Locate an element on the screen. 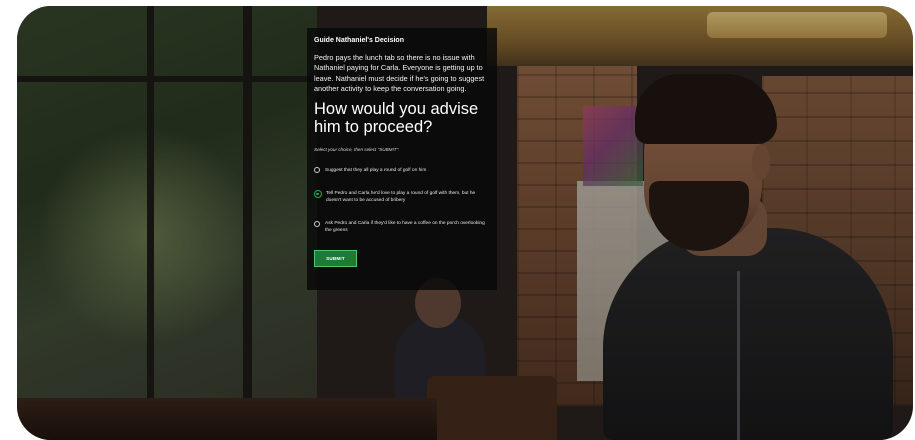  question-heading: How would you advise him to proceed? is located at coordinates (396, 117).